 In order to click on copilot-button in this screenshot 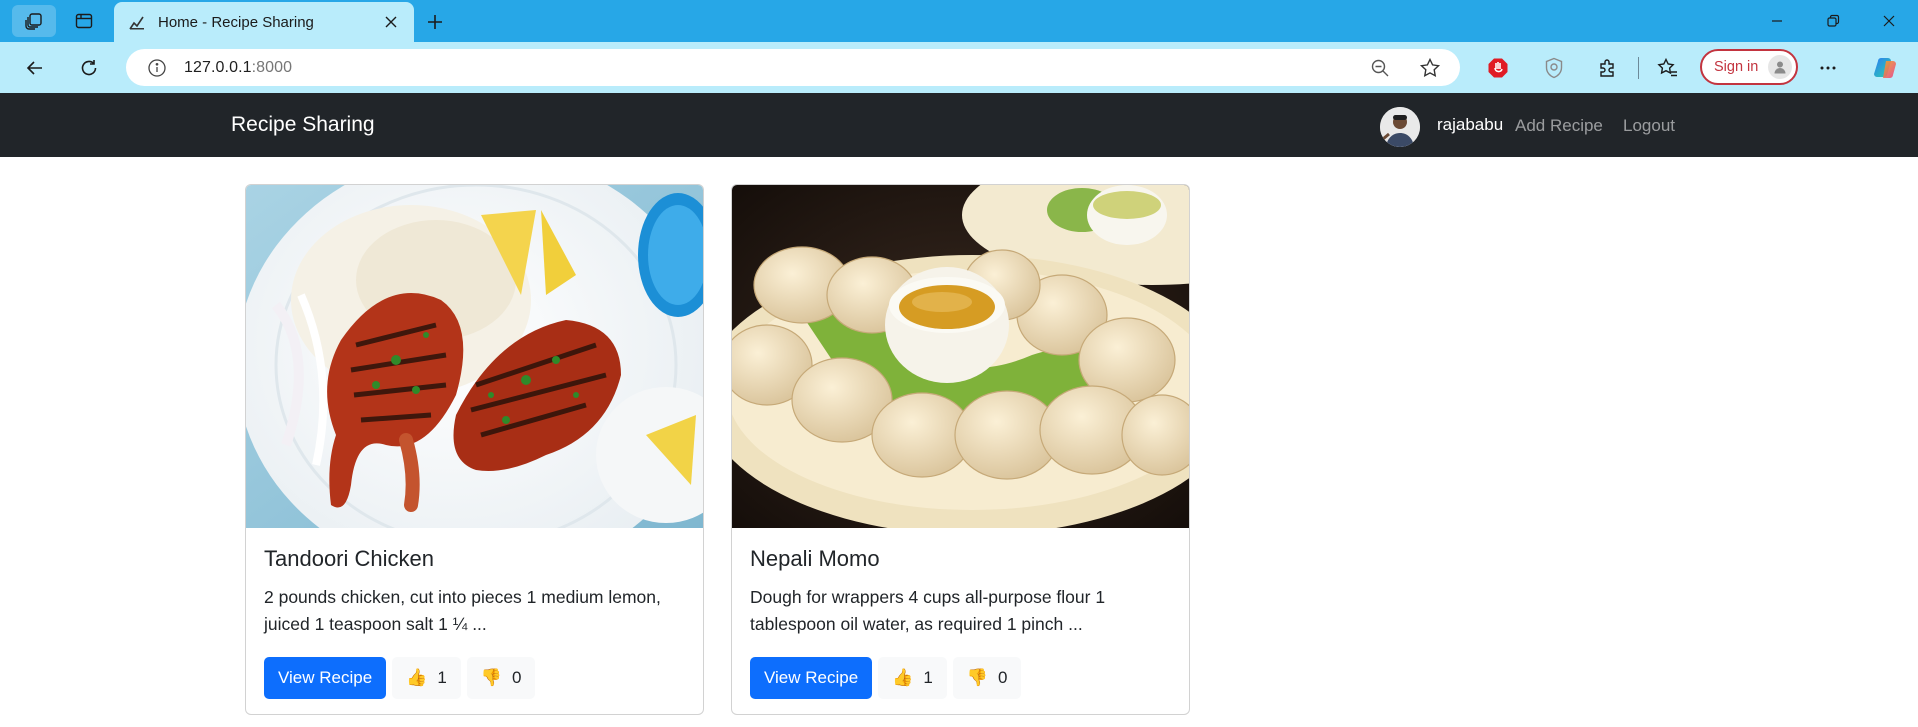, I will do `click(1885, 68)`.